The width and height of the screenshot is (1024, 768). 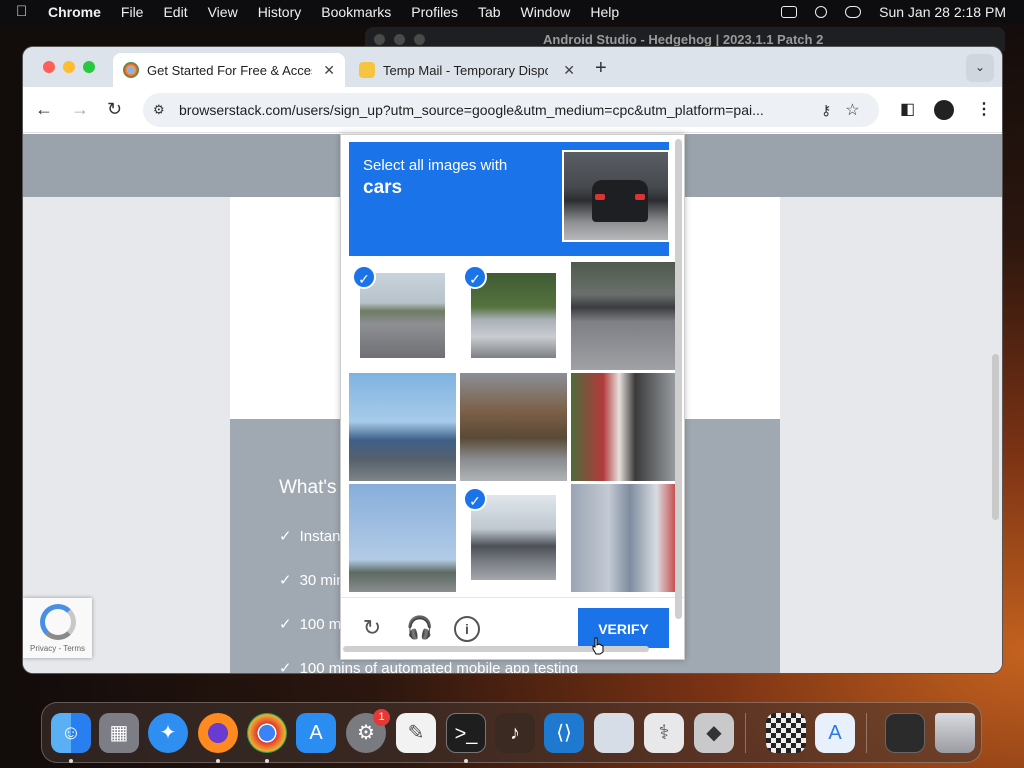 I want to click on site-settings-icon: ⚙, so click(x=161, y=110).